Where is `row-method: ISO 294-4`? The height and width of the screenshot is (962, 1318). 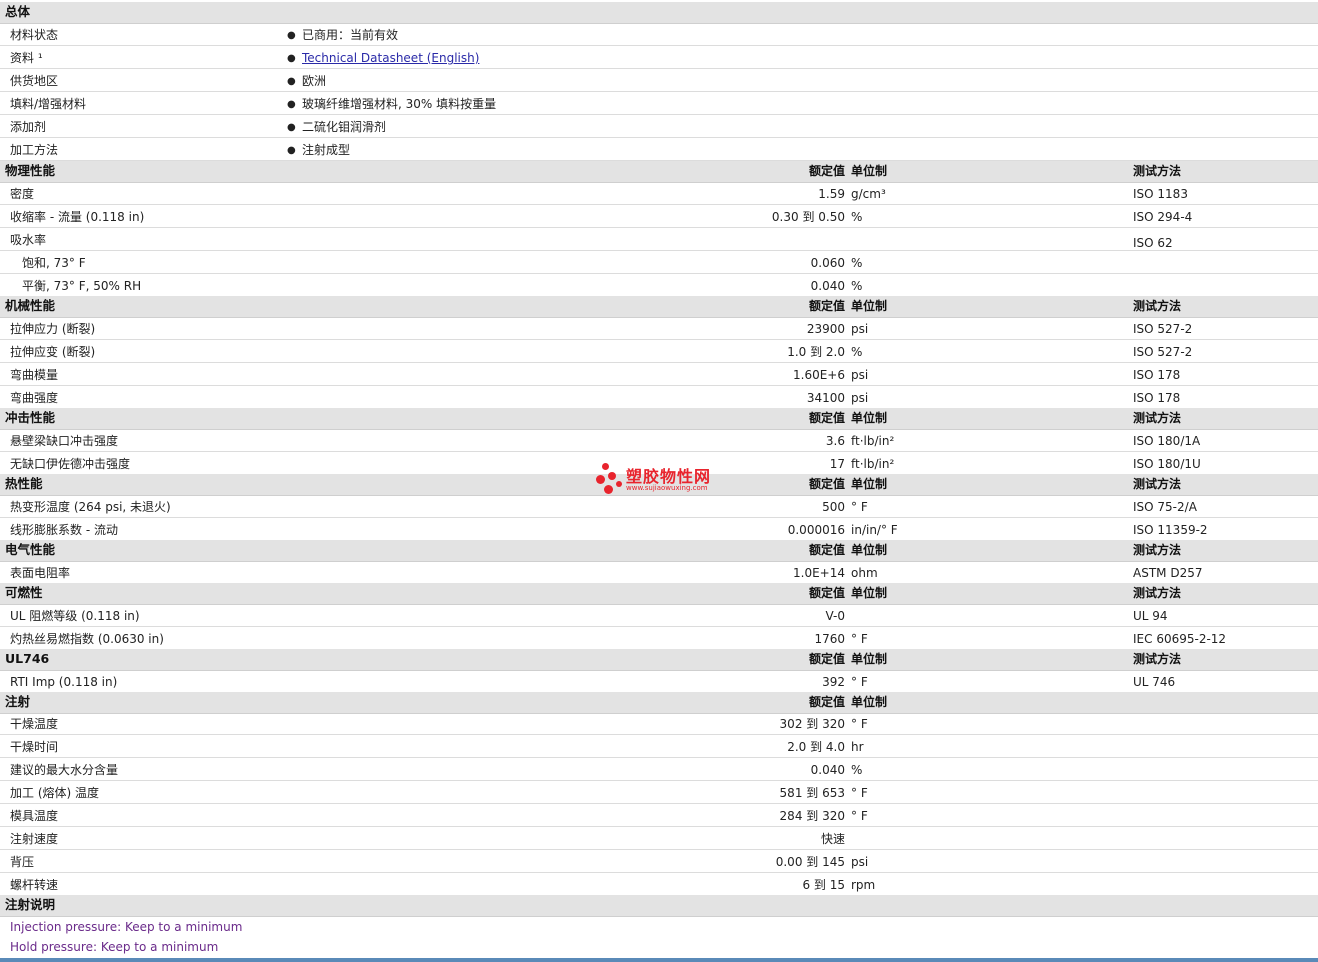
row-method: ISO 294-4 is located at coordinates (1163, 217).